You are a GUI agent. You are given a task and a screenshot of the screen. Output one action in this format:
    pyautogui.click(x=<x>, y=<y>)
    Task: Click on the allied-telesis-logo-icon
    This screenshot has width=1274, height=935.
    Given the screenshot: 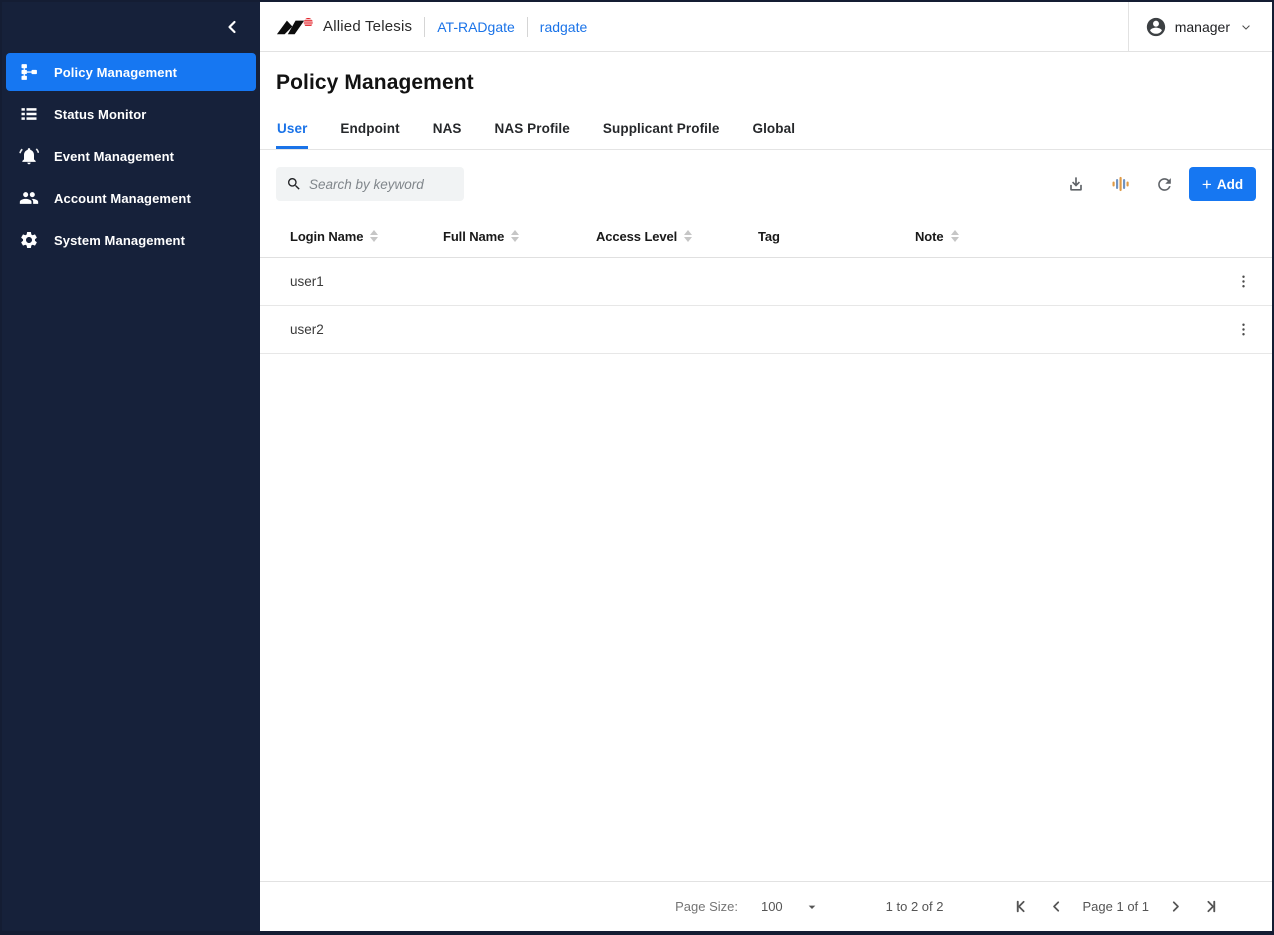 What is the action you would take?
    pyautogui.click(x=296, y=27)
    